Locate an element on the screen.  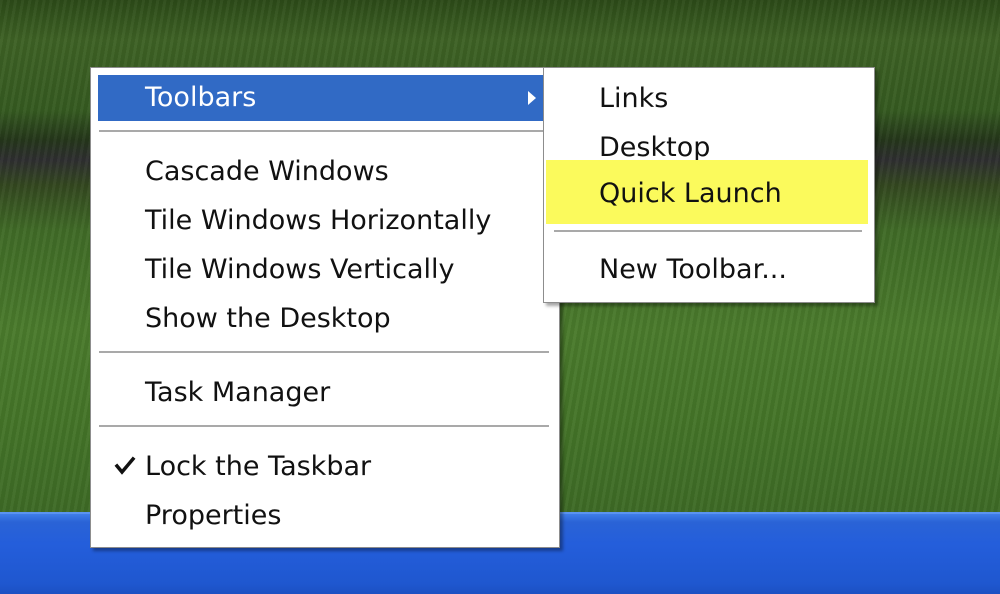
menu-item-show-desktop-label: Show the Desktop is located at coordinates (268, 318).